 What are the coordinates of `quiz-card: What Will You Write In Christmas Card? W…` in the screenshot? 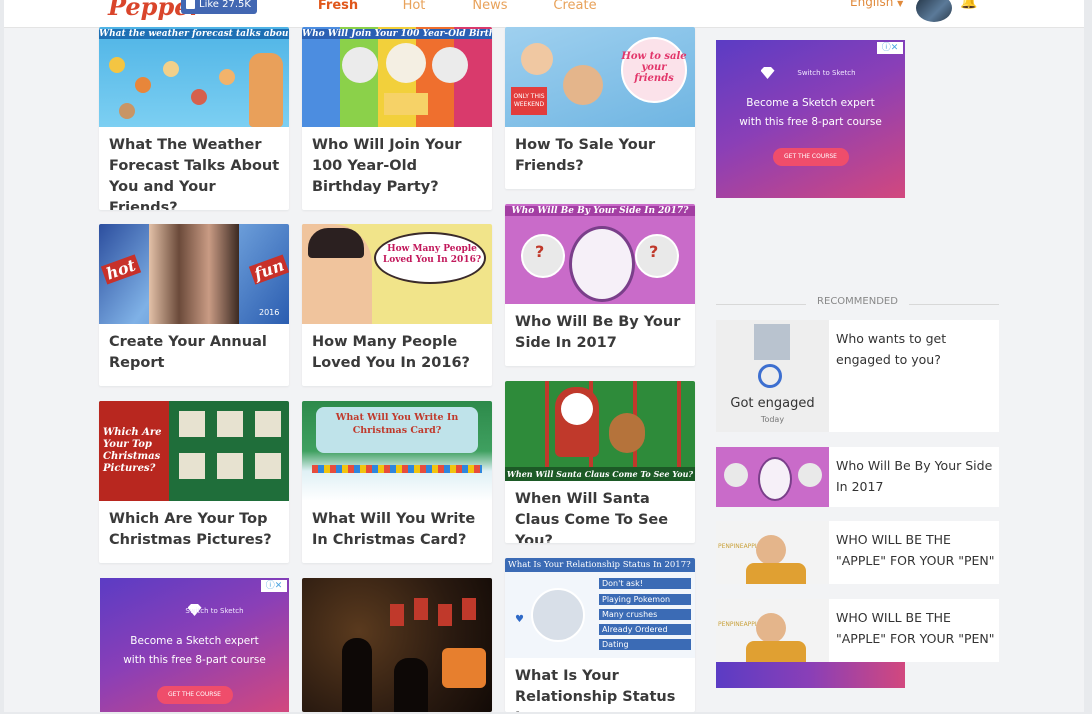 It's located at (397, 482).